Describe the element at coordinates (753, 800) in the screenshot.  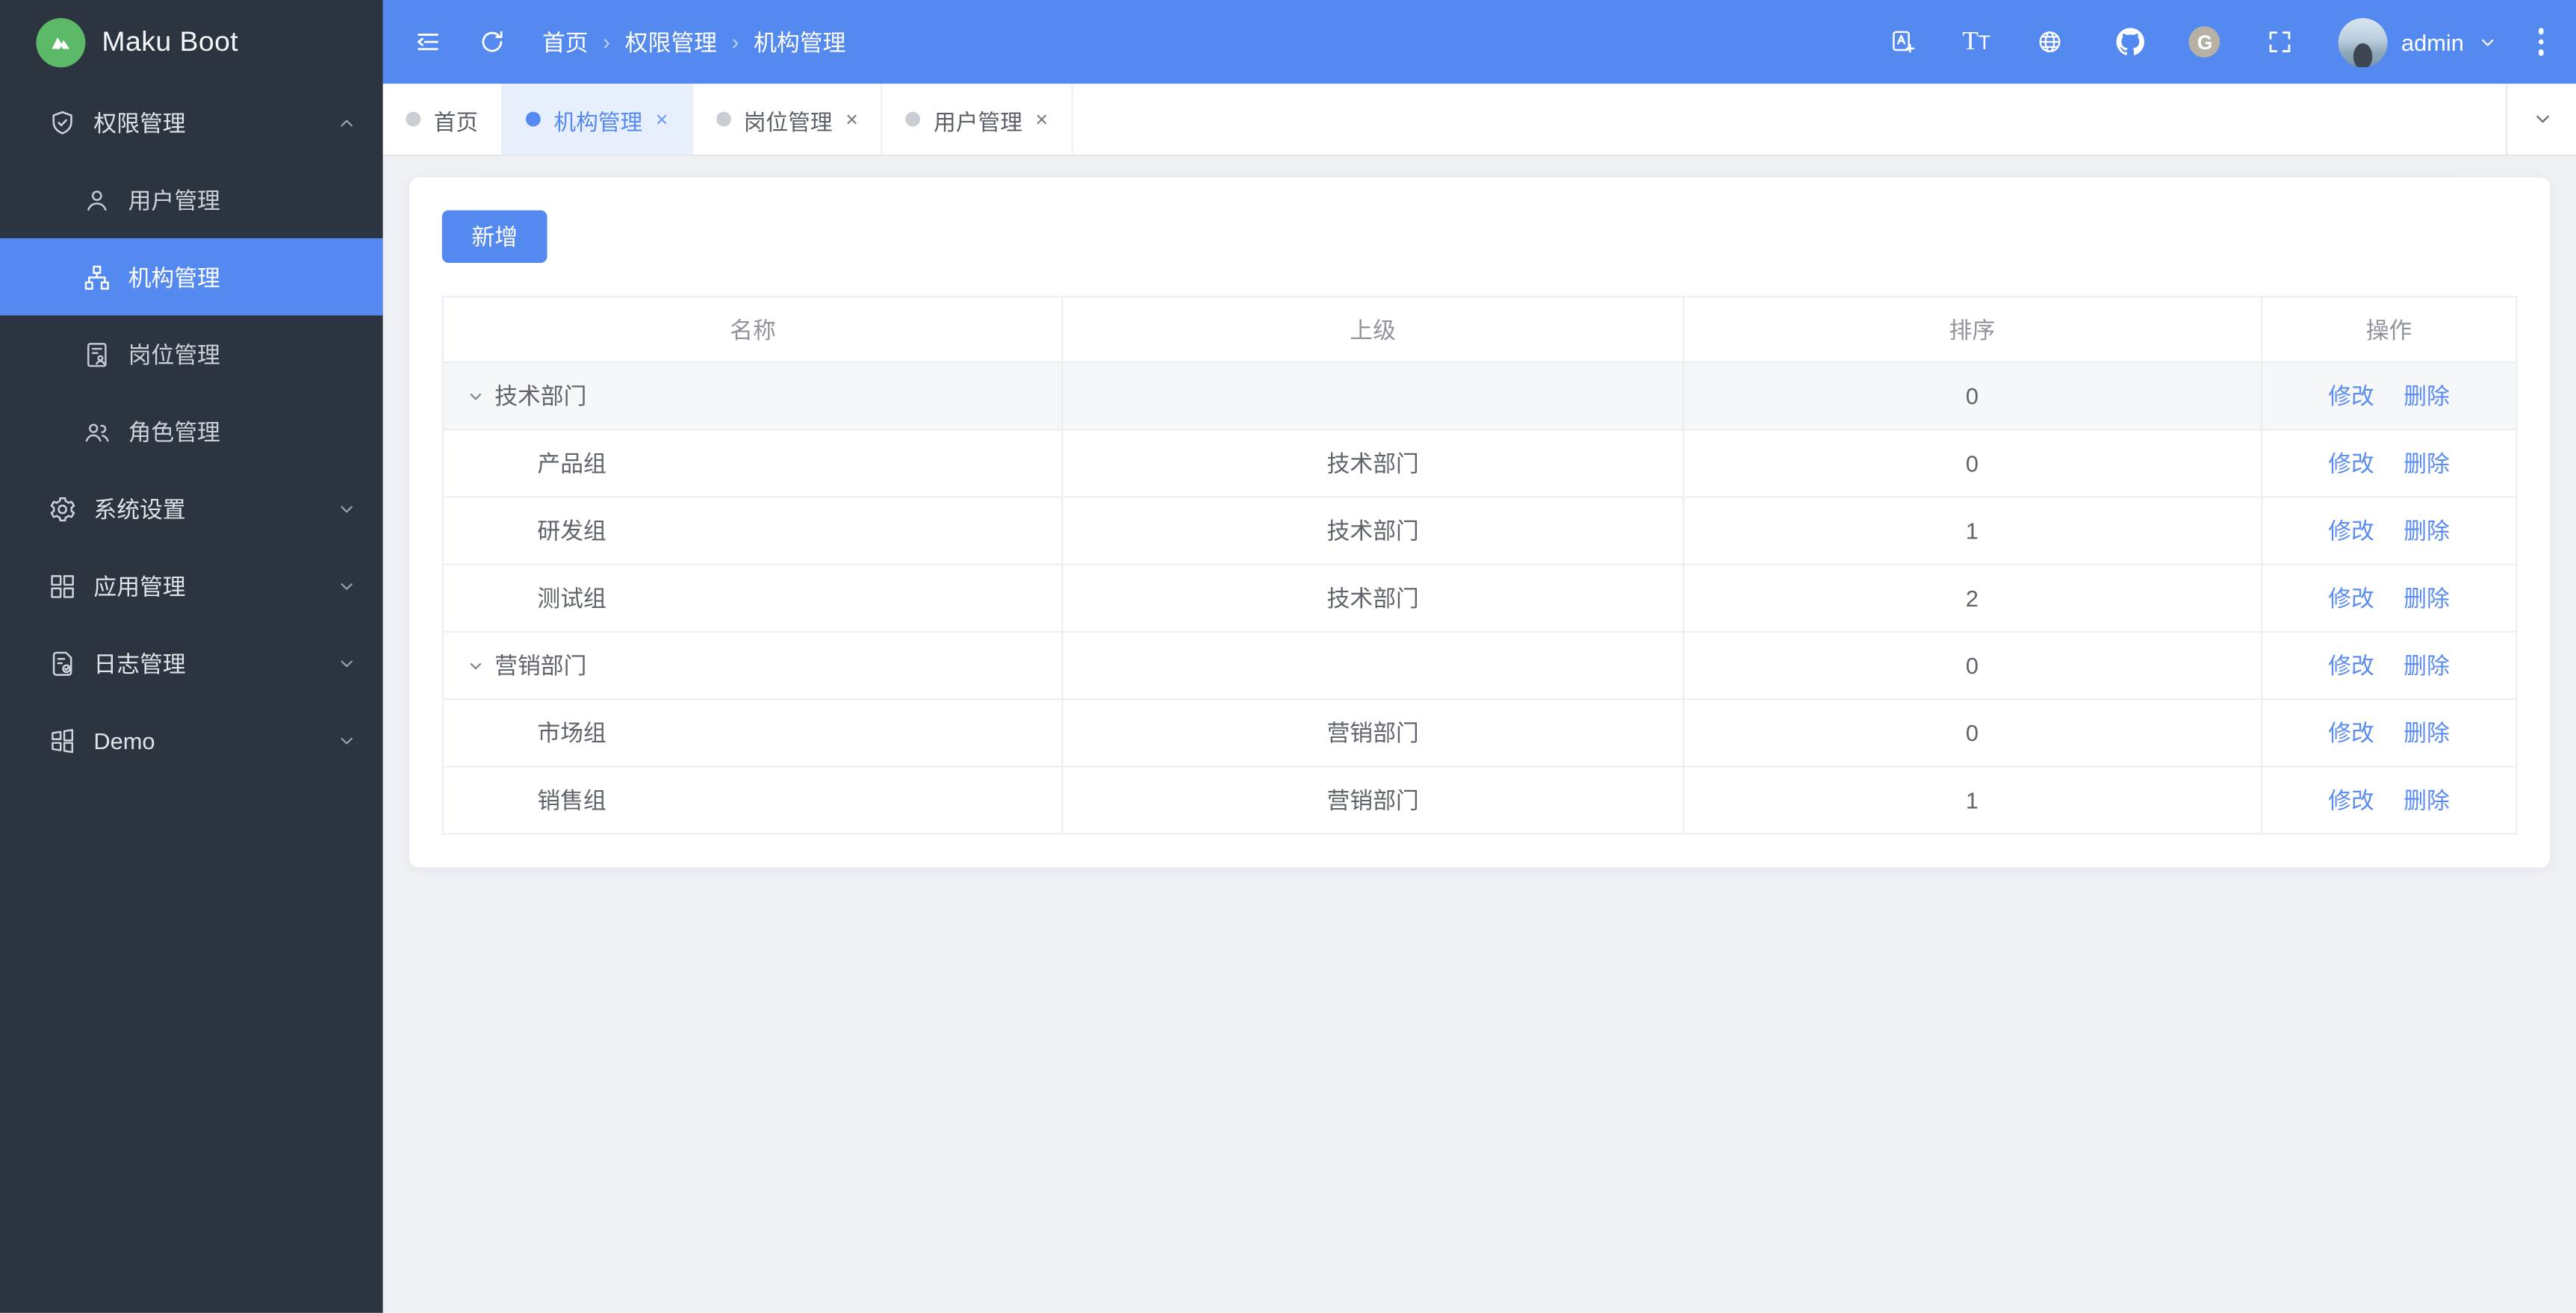
I see `name-cell: 销售组` at that location.